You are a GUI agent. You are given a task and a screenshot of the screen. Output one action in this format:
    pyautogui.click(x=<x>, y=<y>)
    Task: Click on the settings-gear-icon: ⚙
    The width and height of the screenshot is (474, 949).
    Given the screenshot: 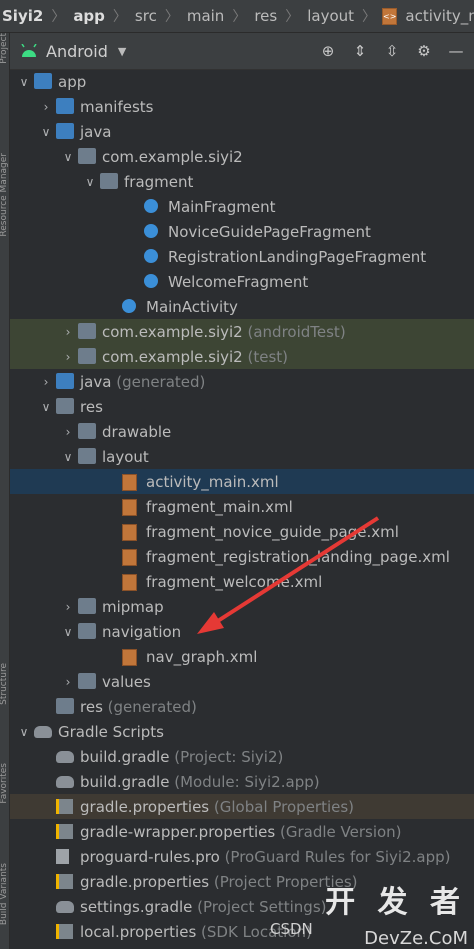 What is the action you would take?
    pyautogui.click(x=424, y=51)
    